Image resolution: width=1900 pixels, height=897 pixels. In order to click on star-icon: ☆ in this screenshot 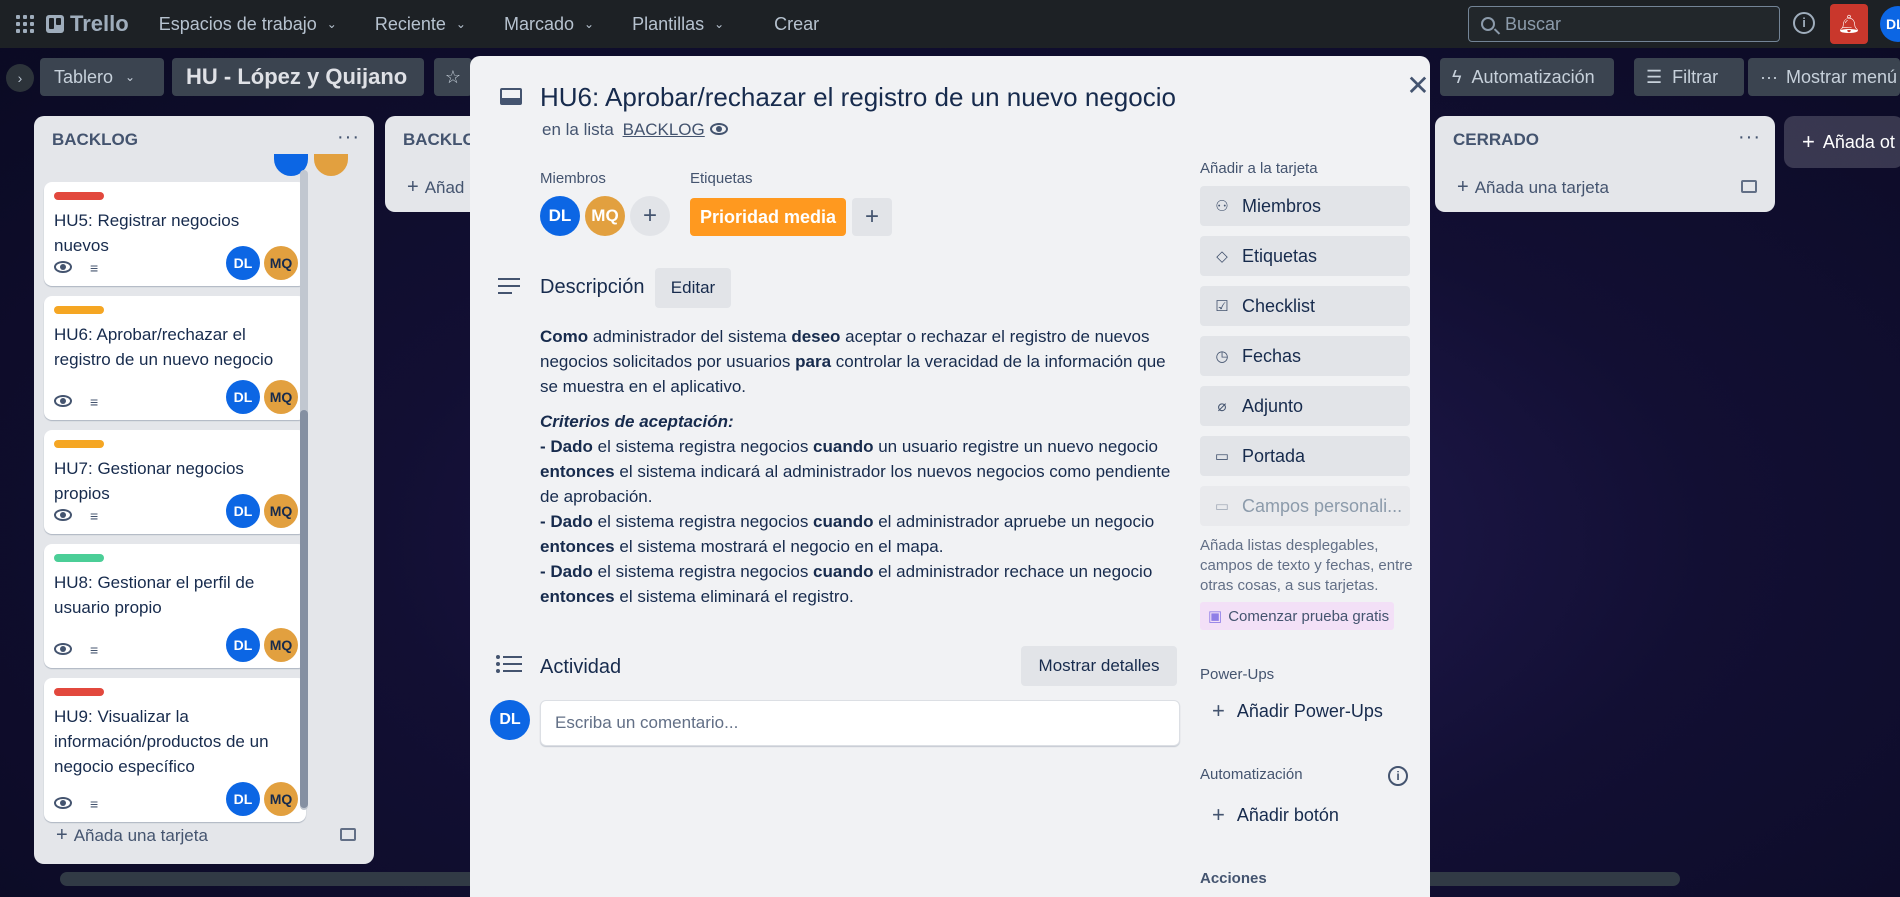, I will do `click(453, 77)`.